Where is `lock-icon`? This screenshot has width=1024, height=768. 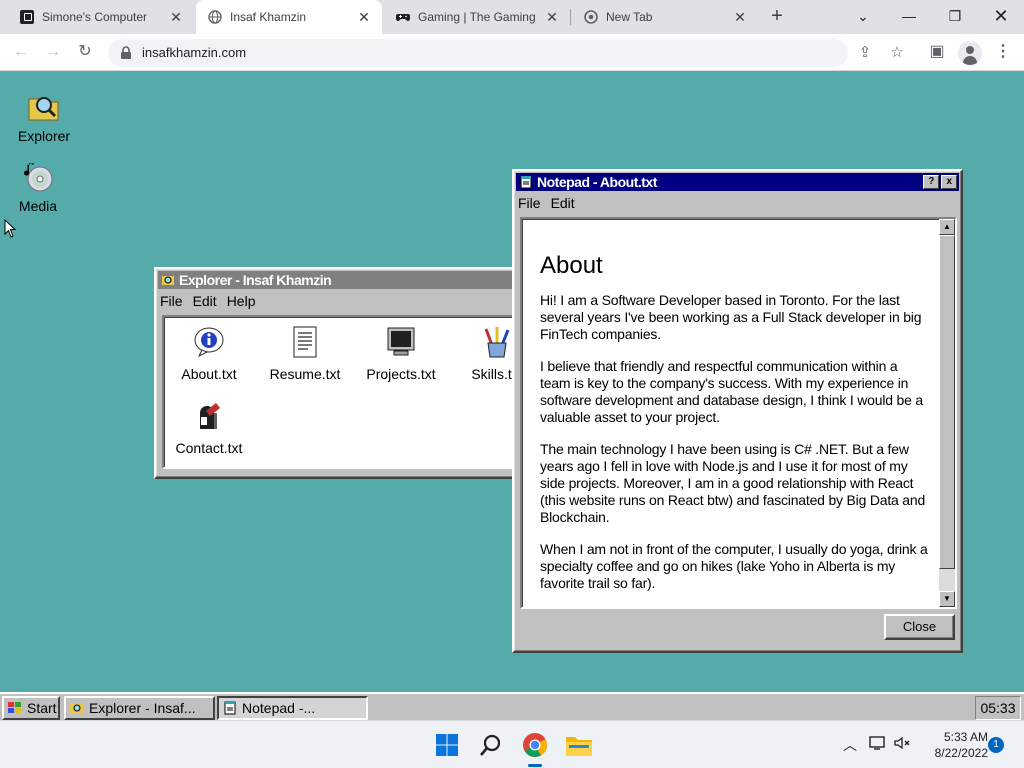 lock-icon is located at coordinates (126, 53).